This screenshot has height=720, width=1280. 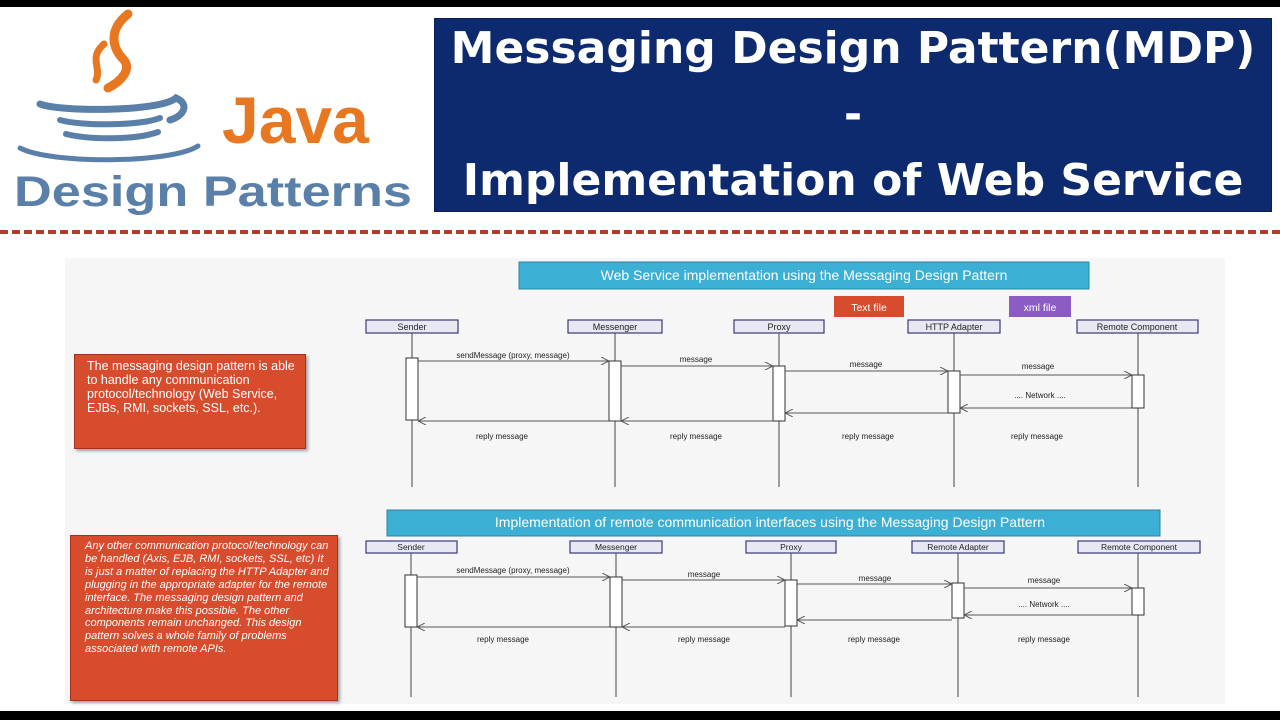 What do you see at coordinates (640, 715) in the screenshot?
I see `bottom-border` at bounding box center [640, 715].